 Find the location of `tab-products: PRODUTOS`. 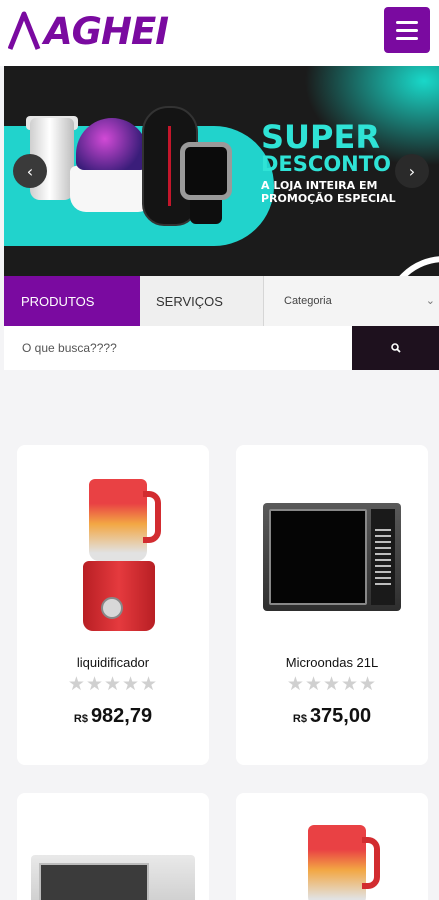

tab-products: PRODUTOS is located at coordinates (72, 301).